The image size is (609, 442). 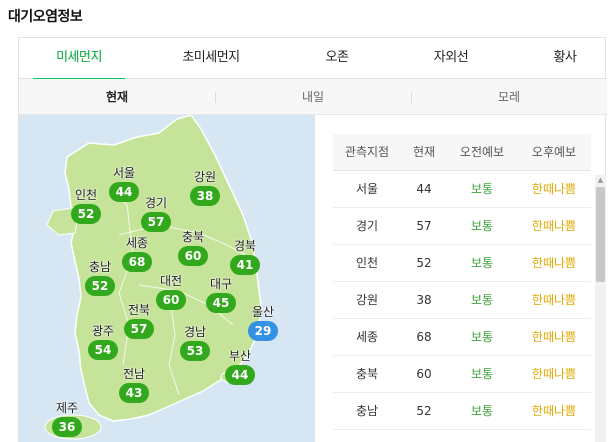 I want to click on region-gwangju: 광주 54, so click(x=103, y=342).